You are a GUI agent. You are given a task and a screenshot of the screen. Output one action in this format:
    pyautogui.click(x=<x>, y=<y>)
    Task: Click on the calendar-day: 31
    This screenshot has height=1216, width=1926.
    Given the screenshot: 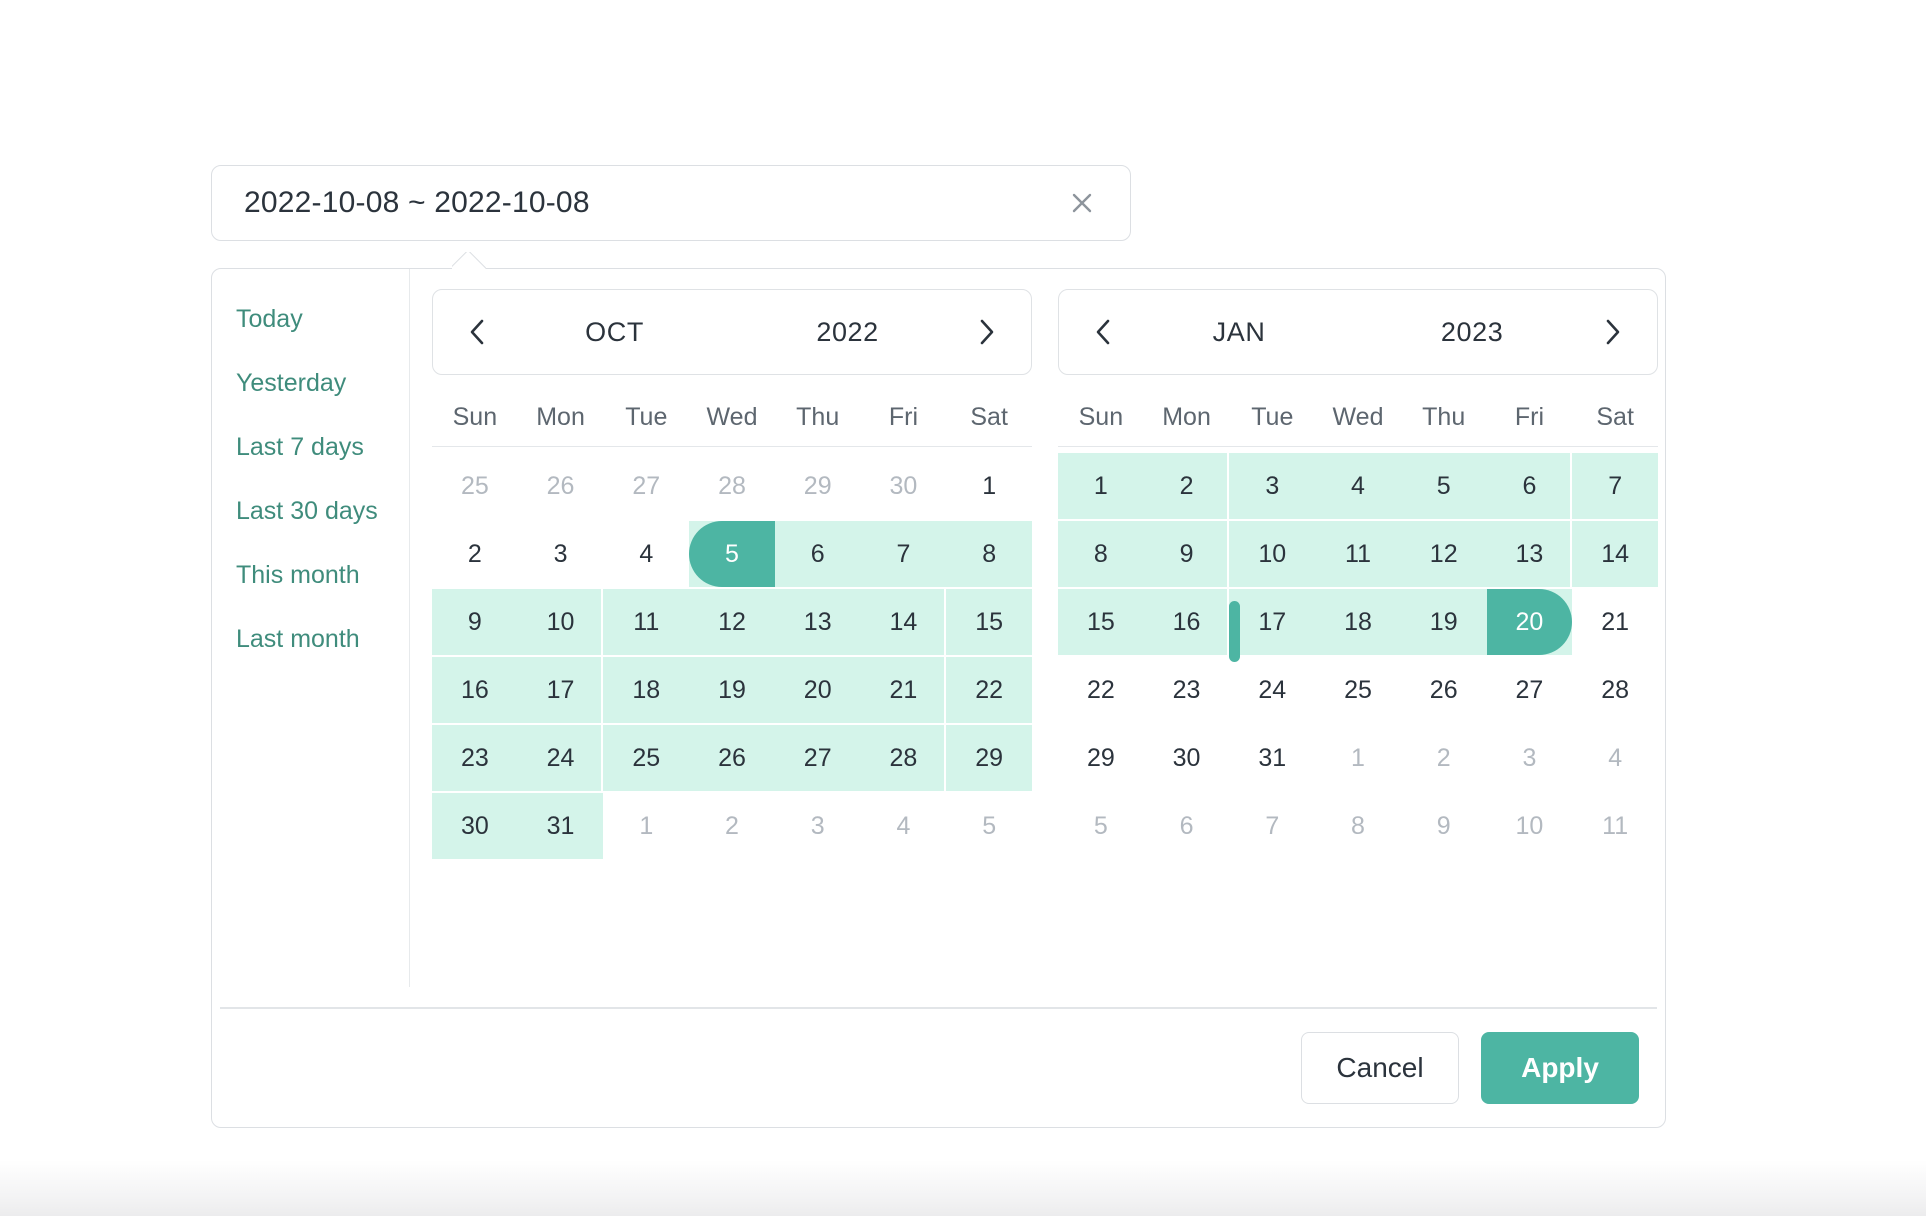 What is the action you would take?
    pyautogui.click(x=1272, y=758)
    